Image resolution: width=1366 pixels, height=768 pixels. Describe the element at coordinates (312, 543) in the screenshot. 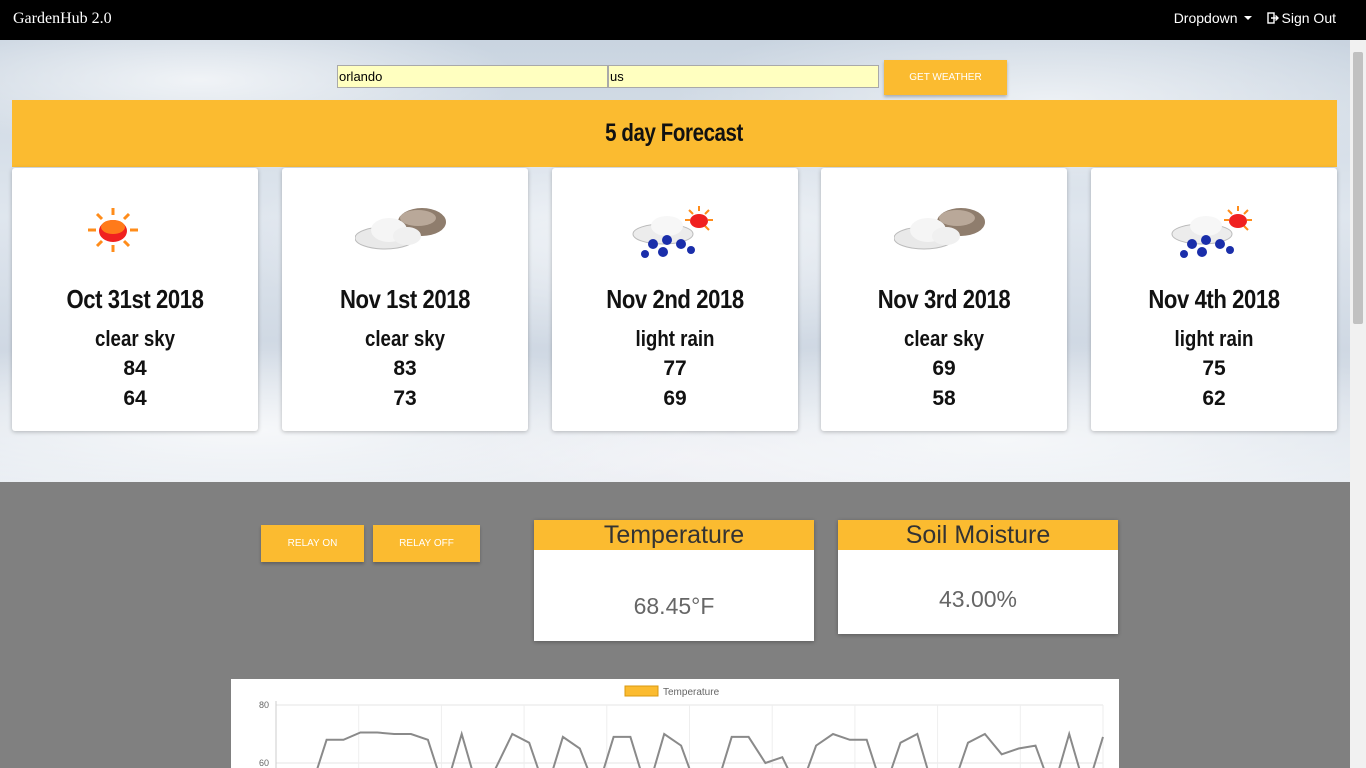

I see `relay-on-button: RELAY ON` at that location.